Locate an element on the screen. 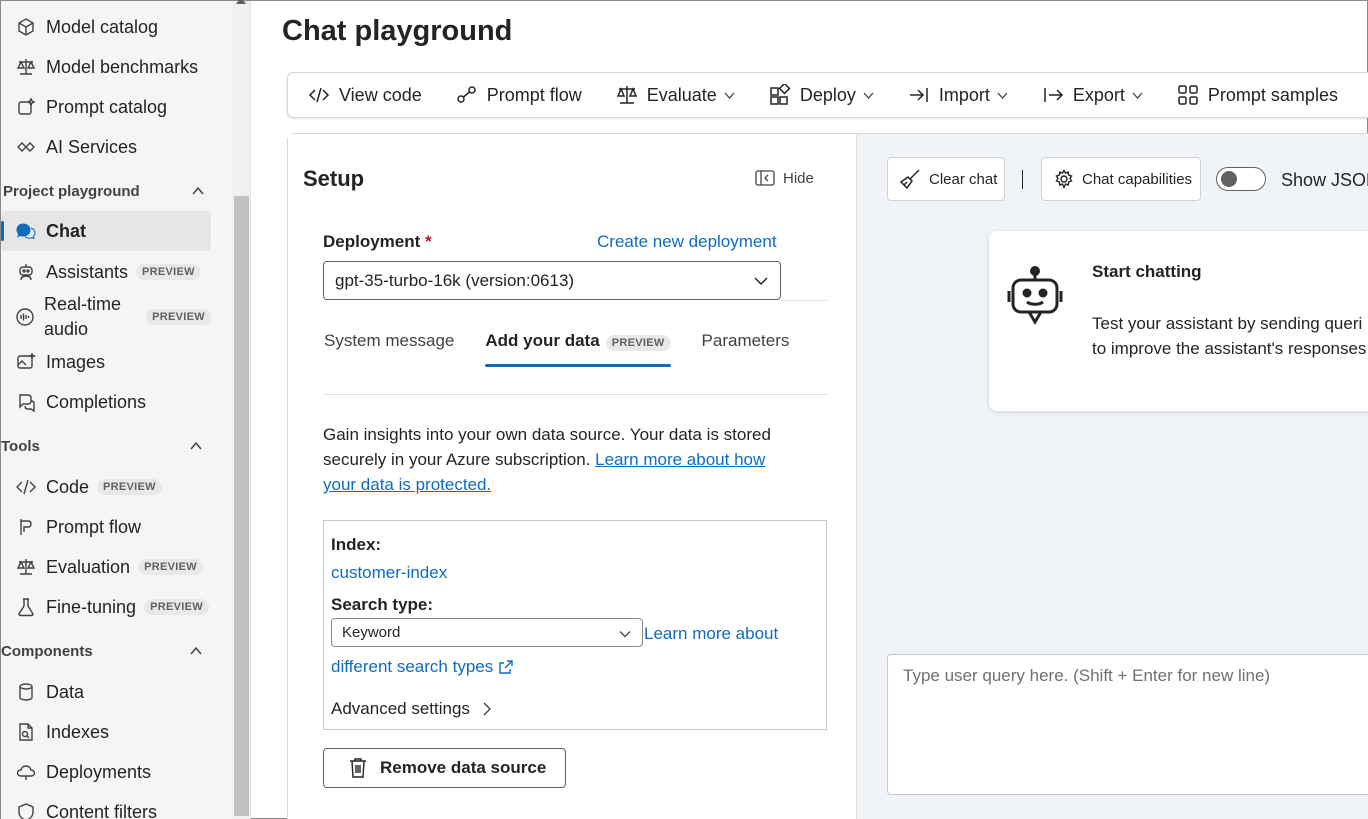 The image size is (1368, 819). page-title: Chat playground is located at coordinates (397, 31).